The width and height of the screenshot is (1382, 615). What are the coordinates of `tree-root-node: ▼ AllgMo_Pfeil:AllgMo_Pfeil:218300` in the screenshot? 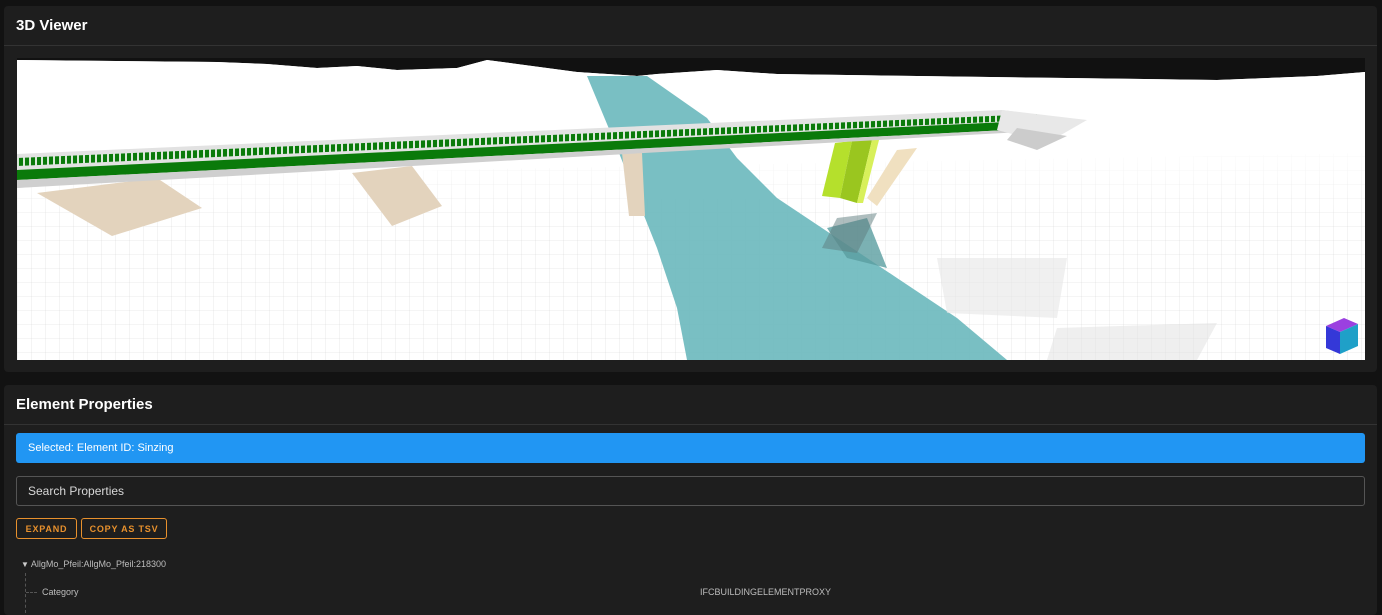 It's located at (93, 564).